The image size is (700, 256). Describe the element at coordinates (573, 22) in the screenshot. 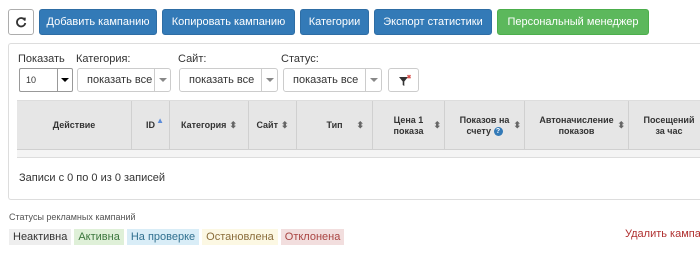

I see `personal-manager-button: Персональный менеджер` at that location.